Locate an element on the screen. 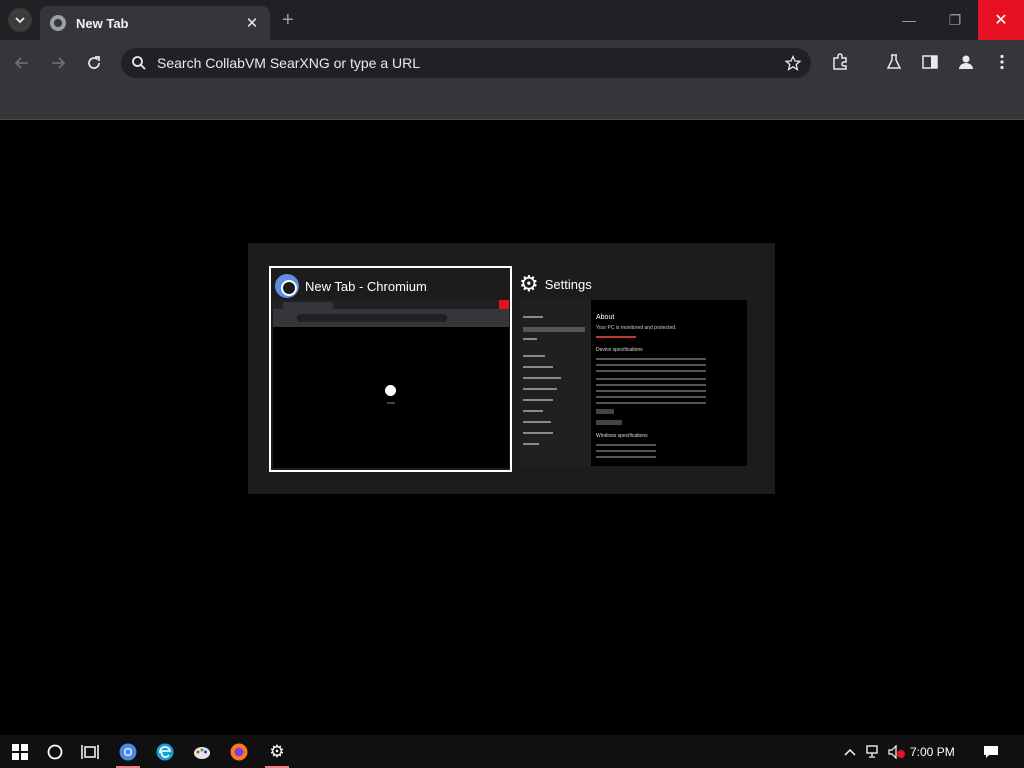 This screenshot has width=1024, height=768. reload-button is located at coordinates (94, 63).